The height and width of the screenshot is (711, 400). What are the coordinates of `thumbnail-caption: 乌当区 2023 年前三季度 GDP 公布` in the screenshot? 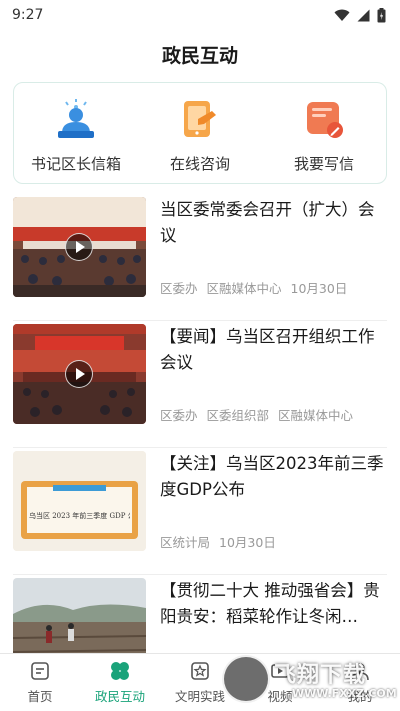 It's located at (79, 516).